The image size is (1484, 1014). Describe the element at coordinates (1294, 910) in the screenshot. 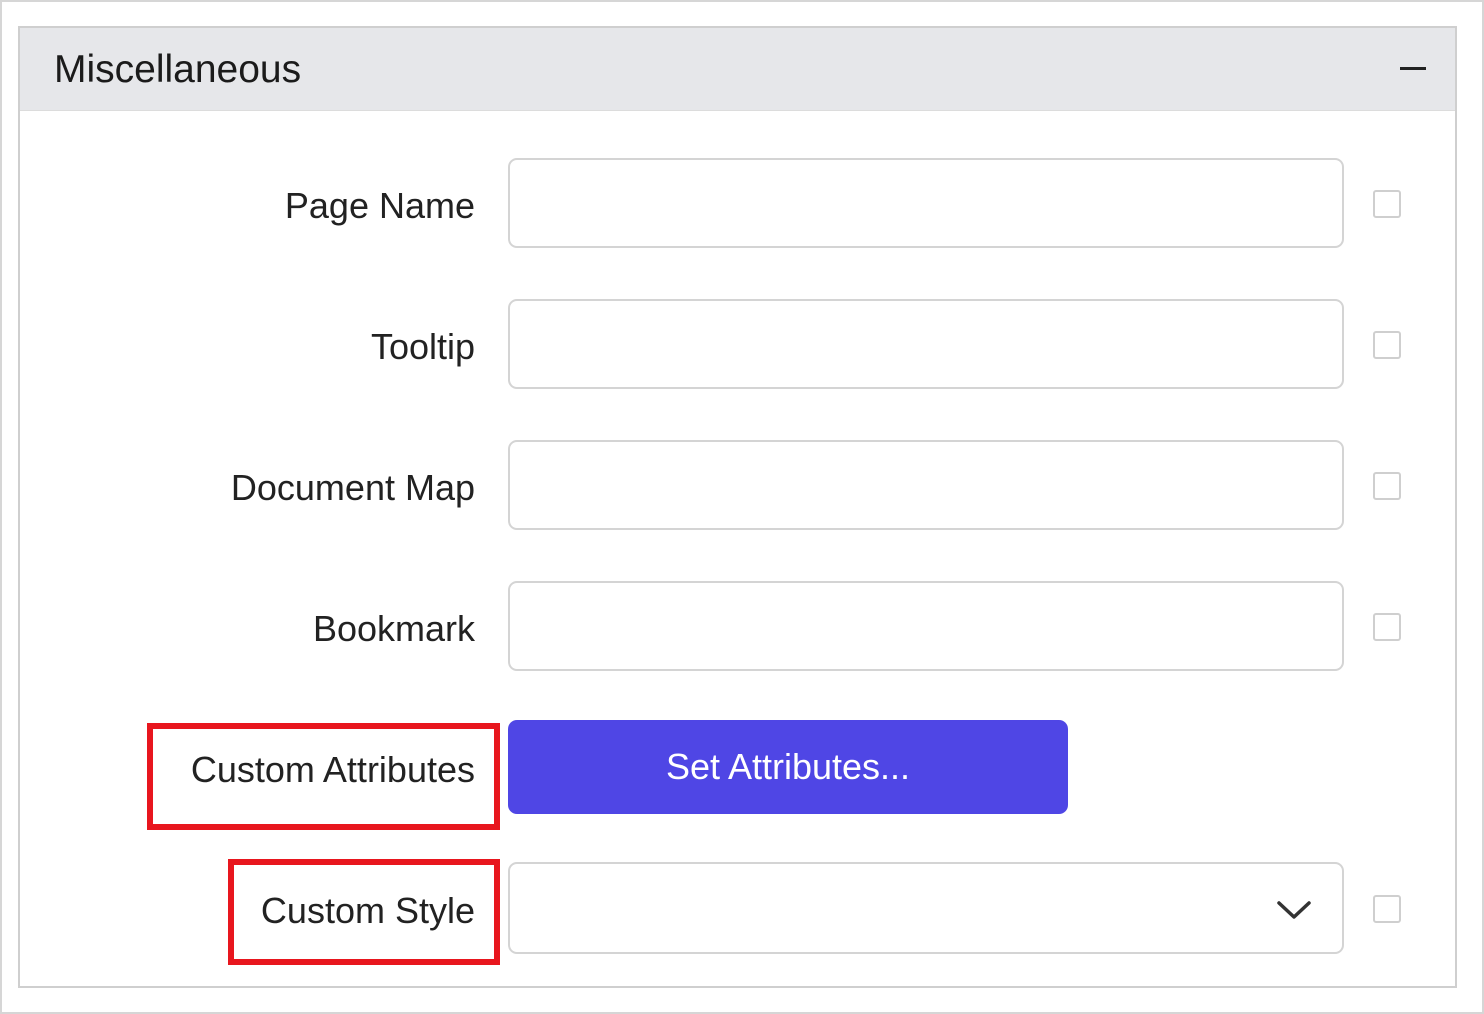

I see `chevron-down-icon` at that location.